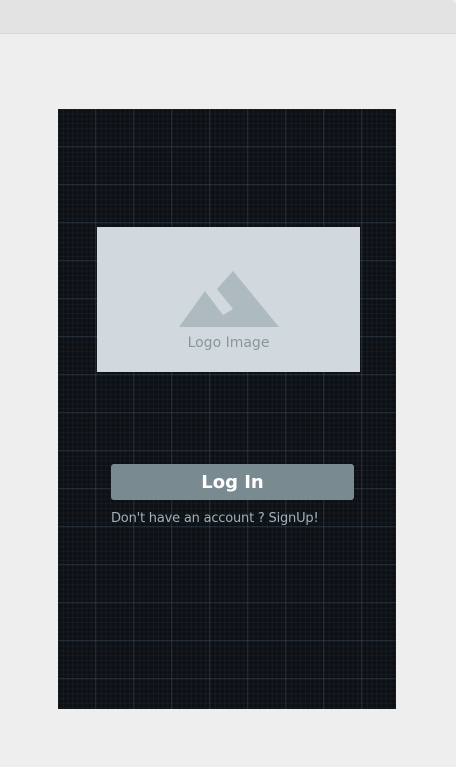 The height and width of the screenshot is (767, 456). I want to click on mountain-image-placeholder-icon, so click(229, 299).